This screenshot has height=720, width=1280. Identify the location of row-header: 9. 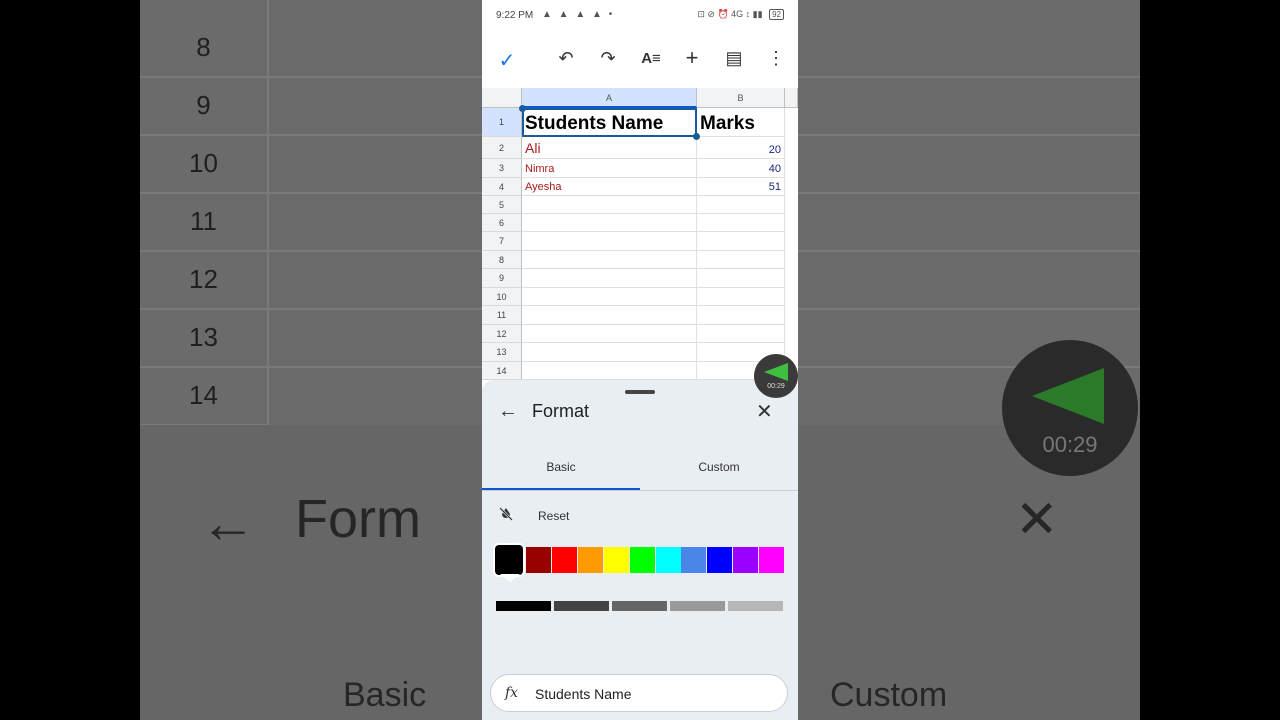
(502, 278).